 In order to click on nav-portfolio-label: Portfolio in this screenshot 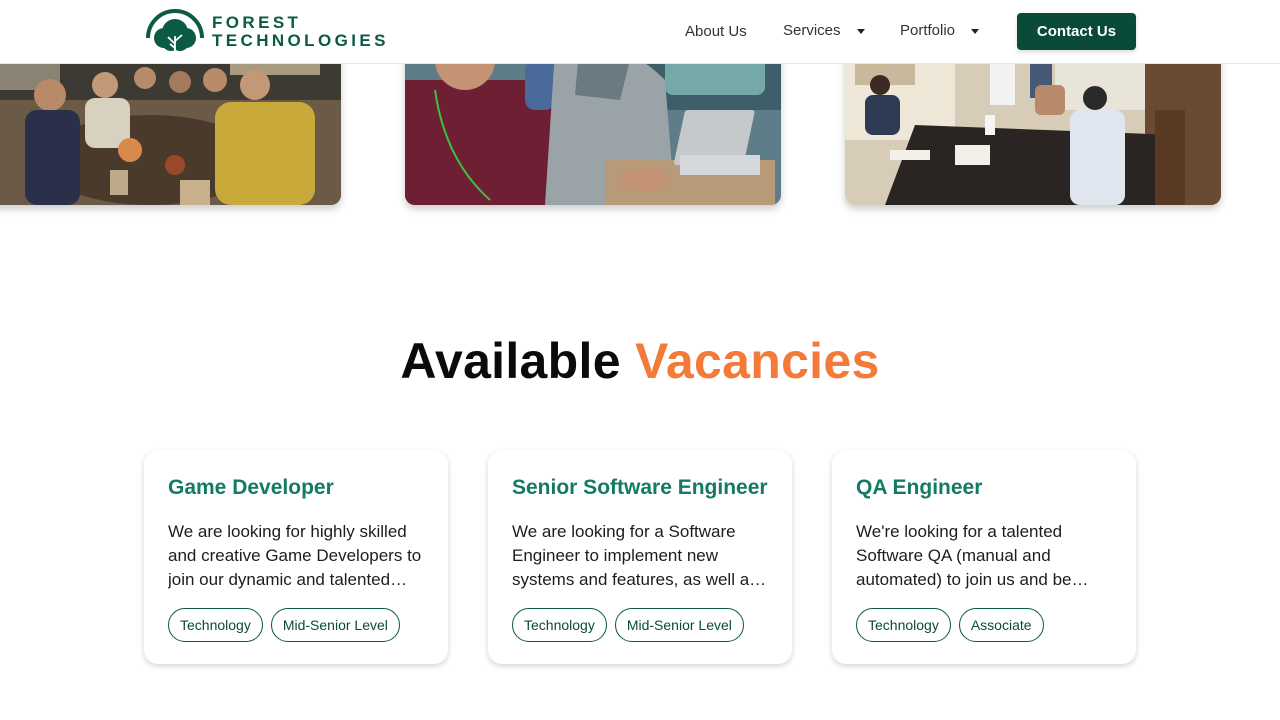, I will do `click(928, 30)`.